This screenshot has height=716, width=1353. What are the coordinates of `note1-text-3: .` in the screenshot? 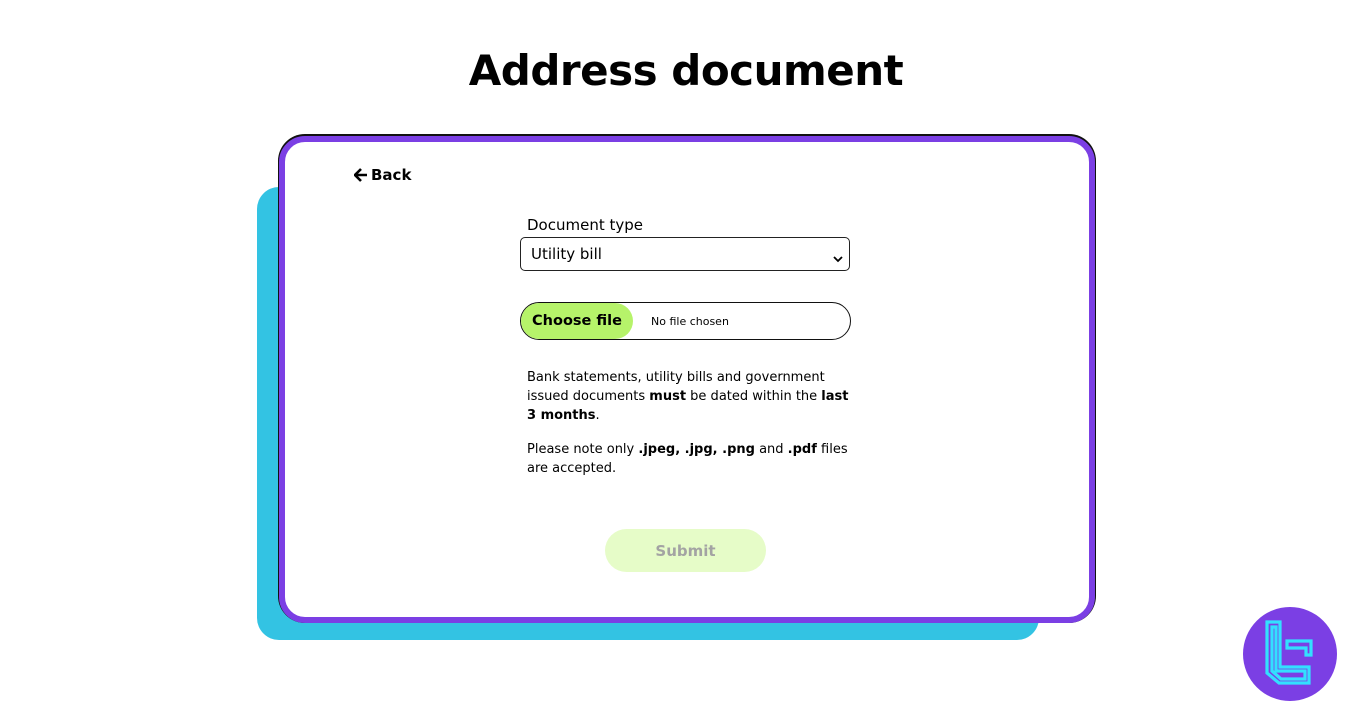 It's located at (597, 415).